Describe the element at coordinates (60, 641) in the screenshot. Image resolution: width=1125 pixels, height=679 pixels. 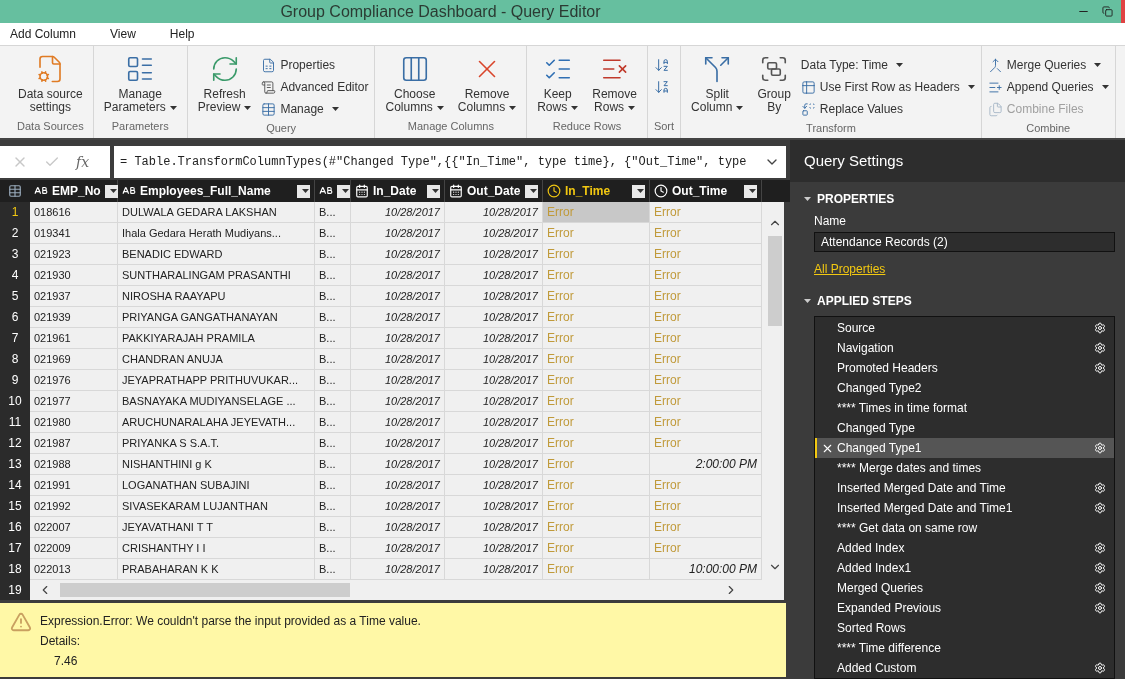
I see `details-label: Details:` at that location.